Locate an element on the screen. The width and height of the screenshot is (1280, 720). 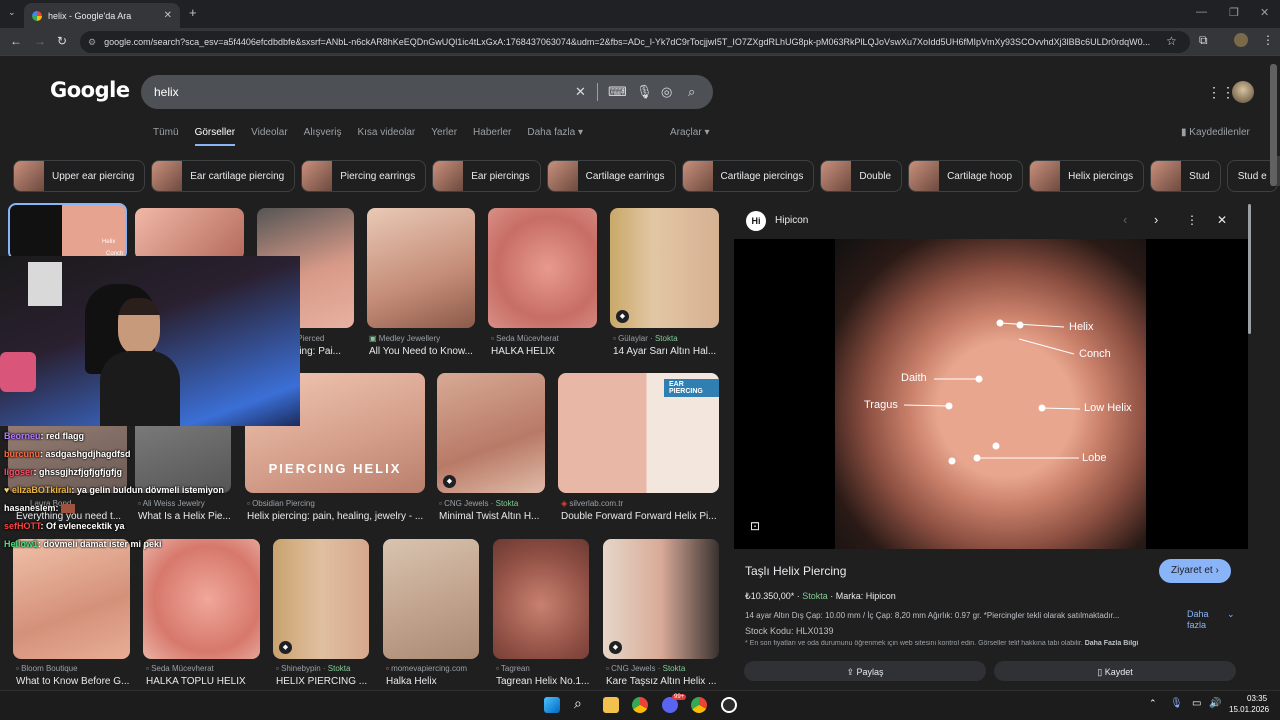
start-icon is located at coordinates (552, 705).